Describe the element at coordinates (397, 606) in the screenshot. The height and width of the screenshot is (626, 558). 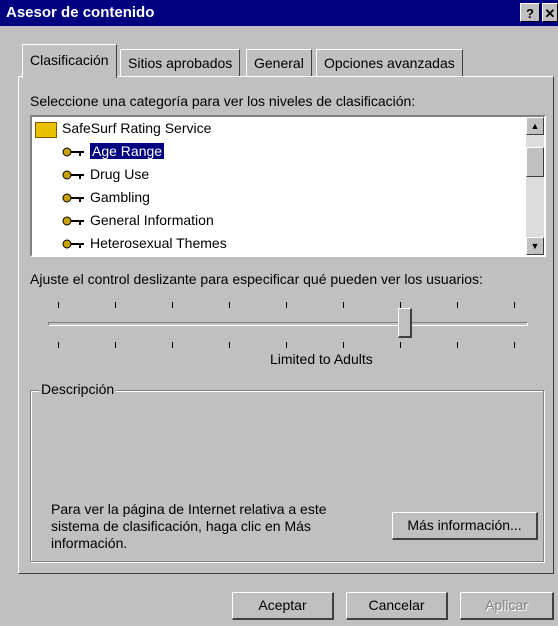
I see `cancel-button: Cancelar` at that location.